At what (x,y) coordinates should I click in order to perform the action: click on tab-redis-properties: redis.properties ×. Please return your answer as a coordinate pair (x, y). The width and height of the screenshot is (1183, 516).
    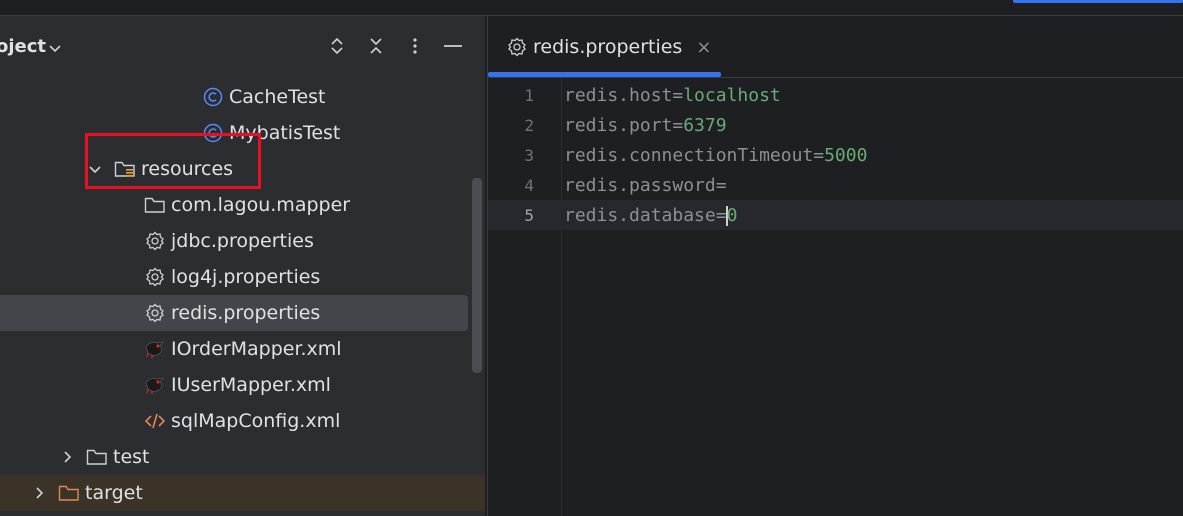
    Looking at the image, I should click on (604, 47).